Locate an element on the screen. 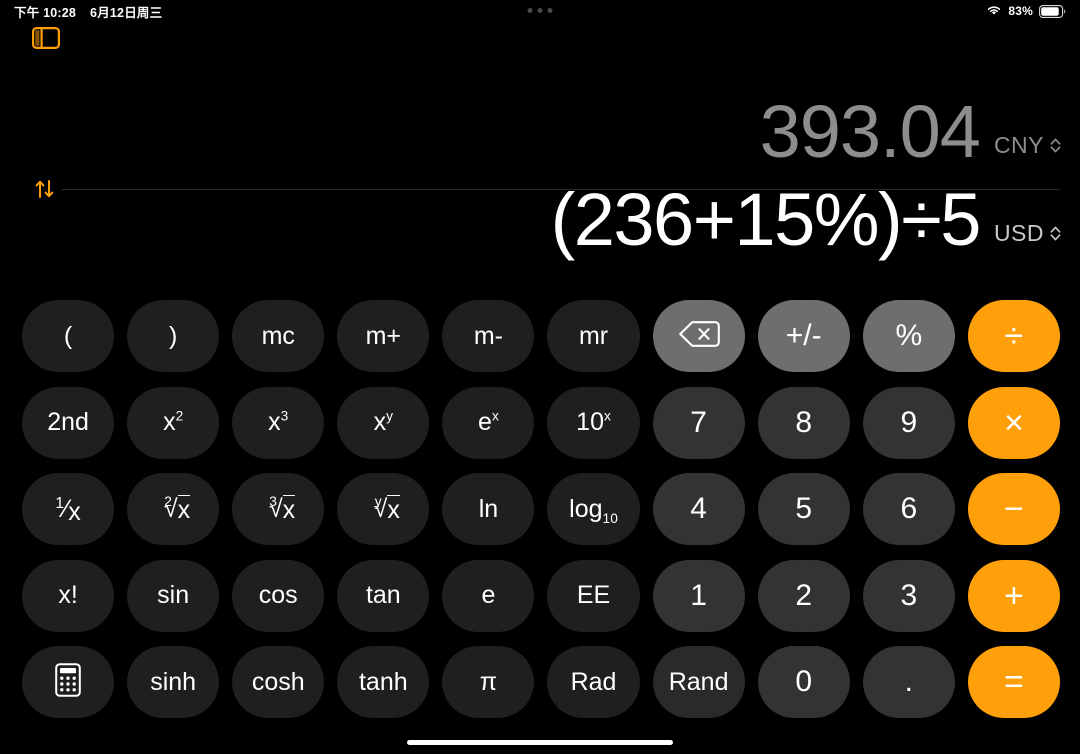  key-label: ÷ is located at coordinates (1014, 336).